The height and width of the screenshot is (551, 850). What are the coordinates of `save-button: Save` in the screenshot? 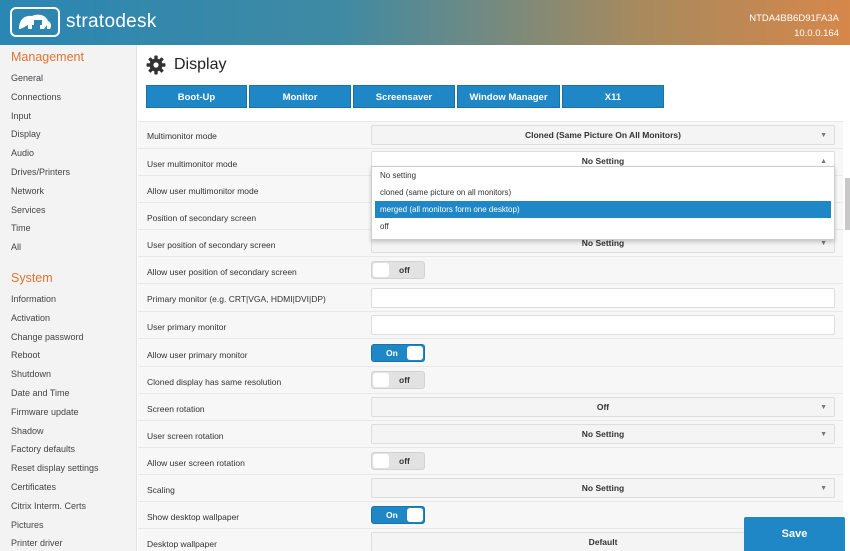 It's located at (794, 534).